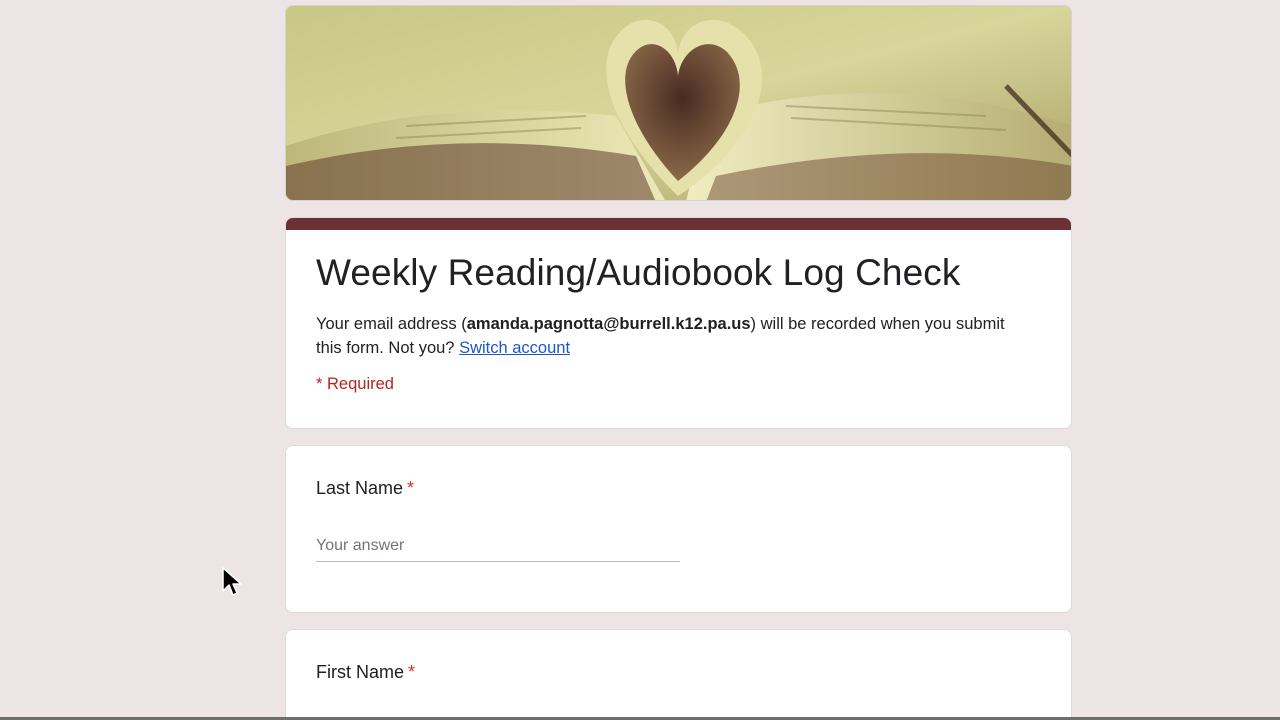 The image size is (1280, 720). I want to click on email-notice-prefix: Your email address (, so click(391, 324).